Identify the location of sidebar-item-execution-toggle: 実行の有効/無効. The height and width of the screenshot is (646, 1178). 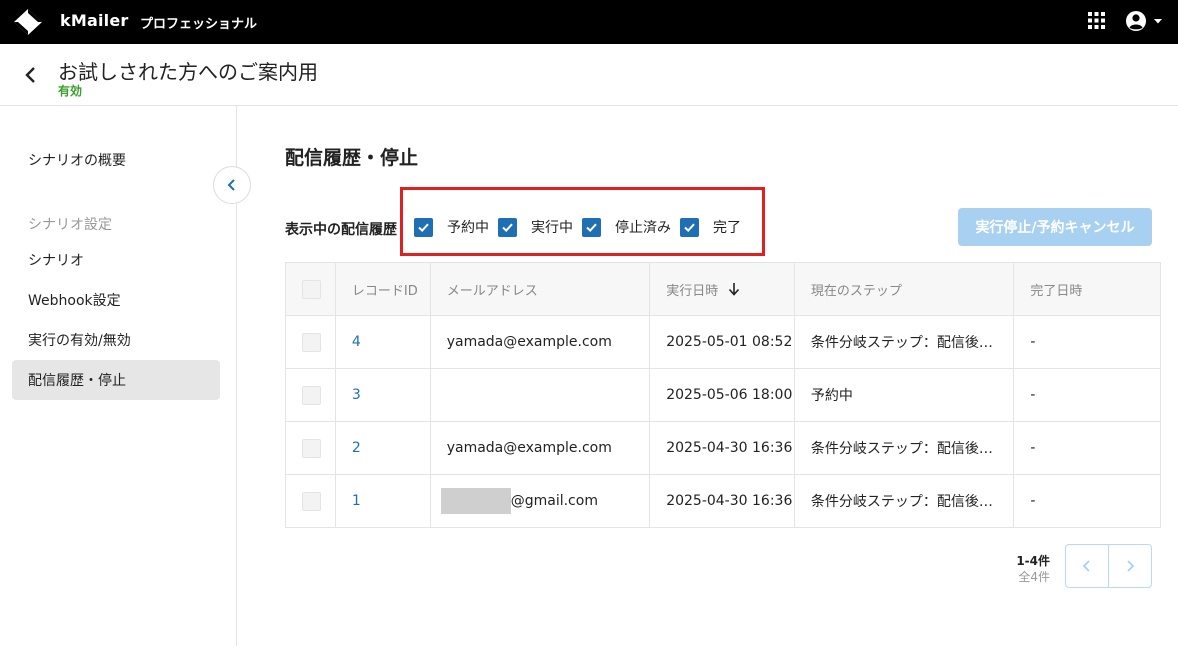
(116, 340).